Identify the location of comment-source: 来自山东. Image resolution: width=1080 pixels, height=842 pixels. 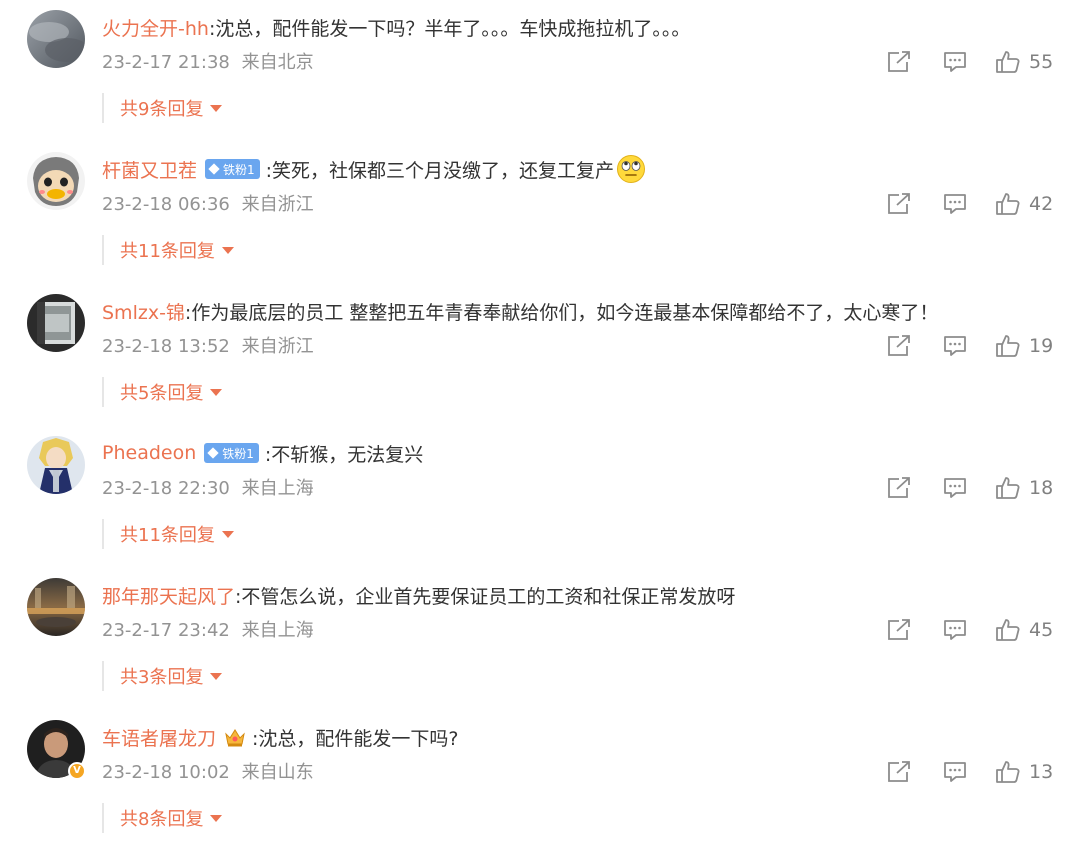
(277, 772).